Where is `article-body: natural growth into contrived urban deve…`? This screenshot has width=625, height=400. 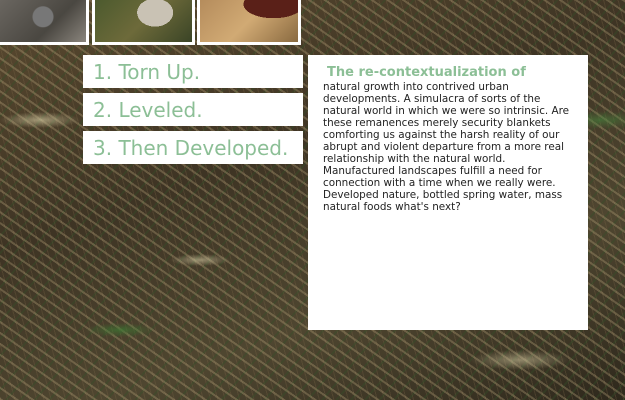
article-body: natural growth into contrived urban deve… is located at coordinates (446, 147).